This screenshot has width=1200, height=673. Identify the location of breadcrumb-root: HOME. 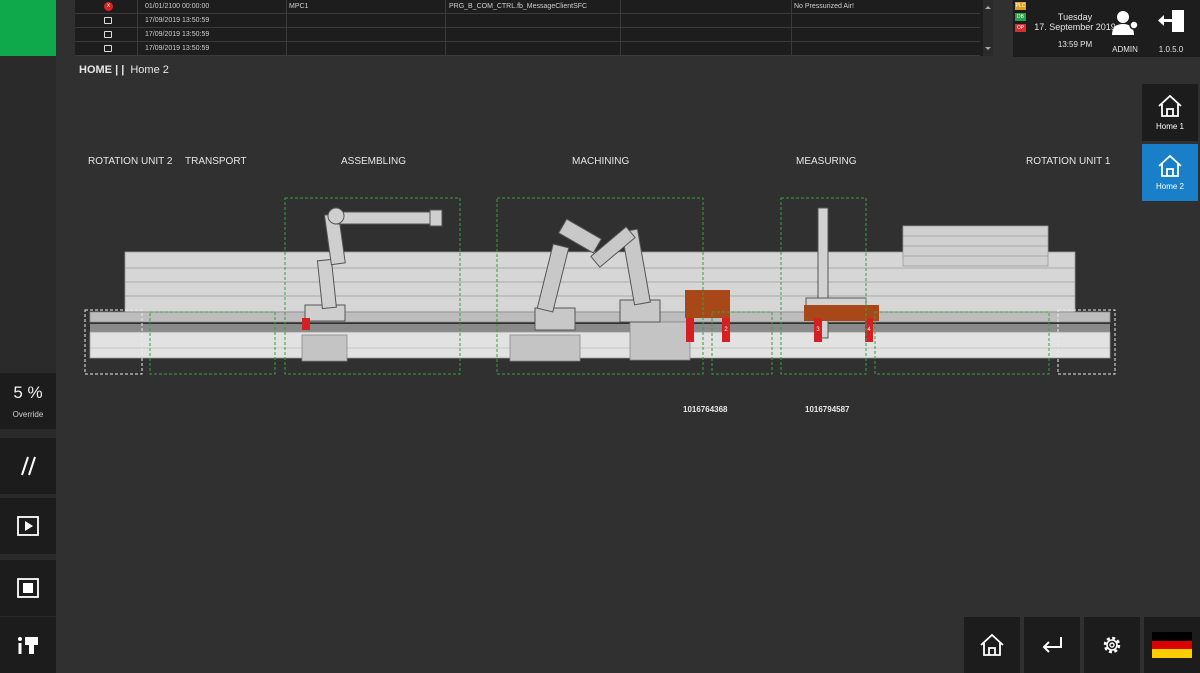
(95, 70).